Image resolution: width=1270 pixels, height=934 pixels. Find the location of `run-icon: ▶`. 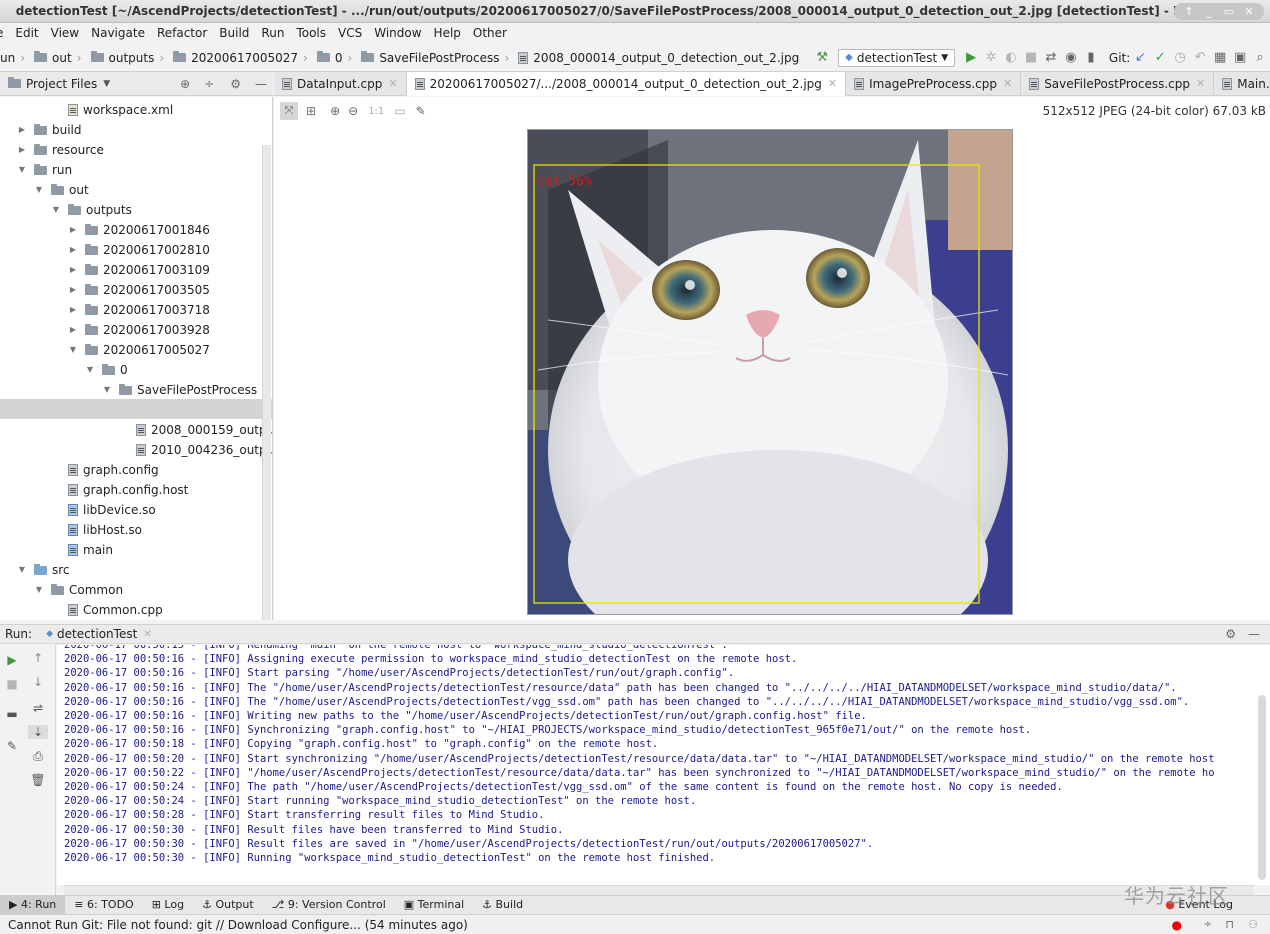

run-icon: ▶ is located at coordinates (971, 57).